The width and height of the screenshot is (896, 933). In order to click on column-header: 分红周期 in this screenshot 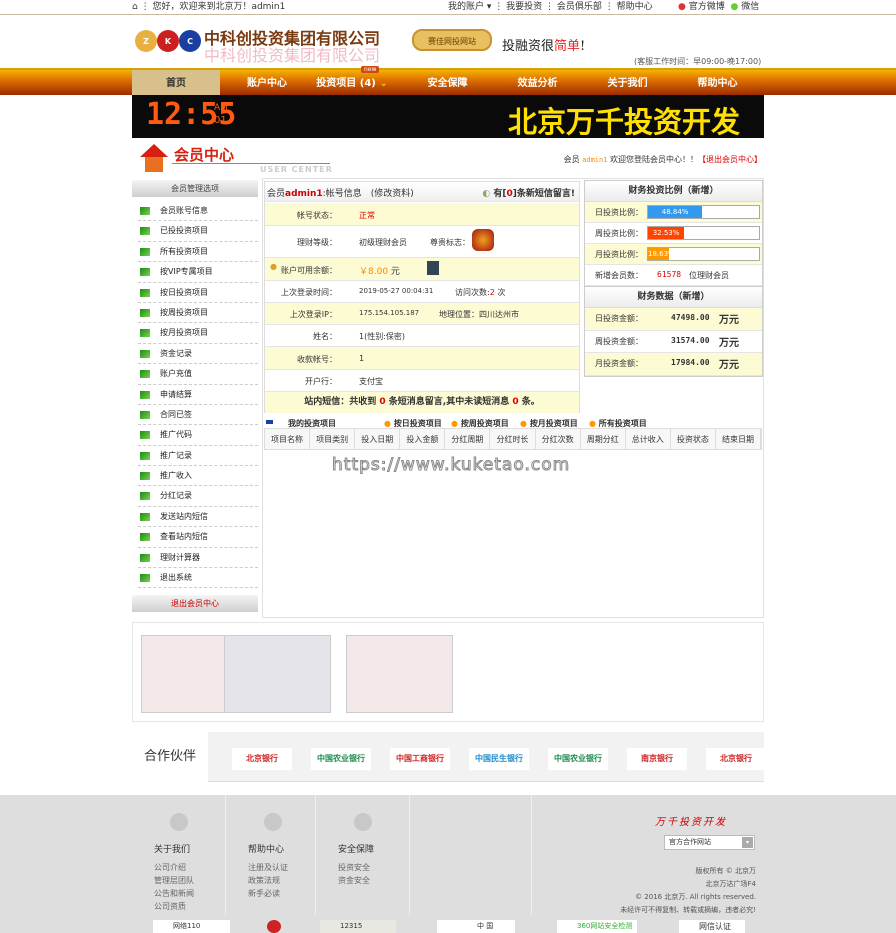, I will do `click(468, 439)`.